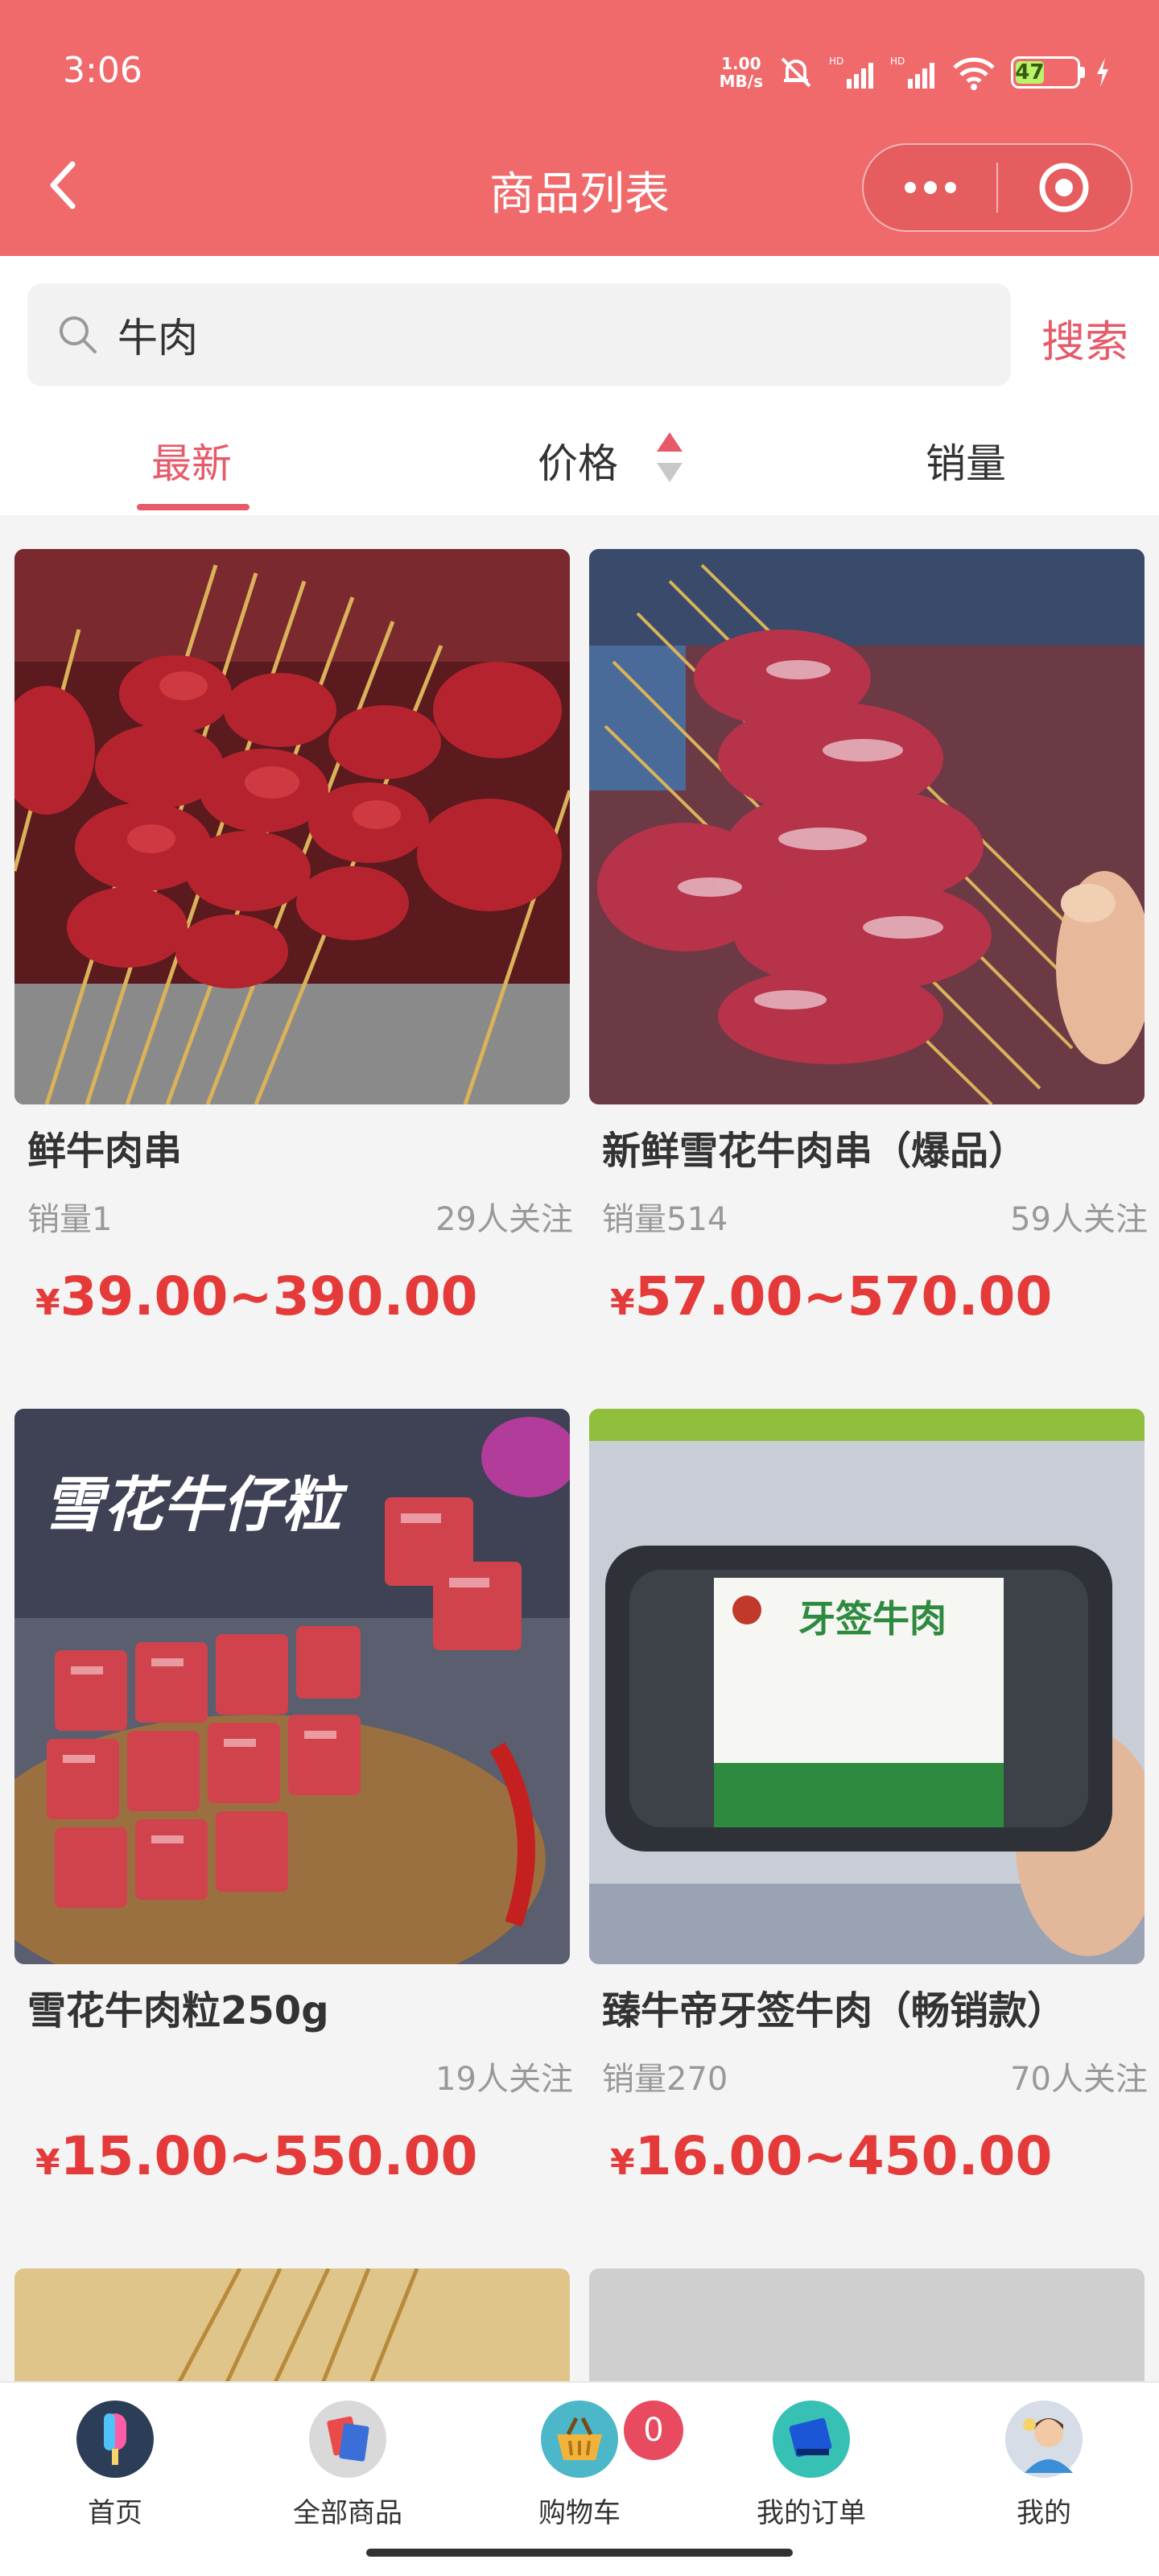  I want to click on close-miniprogram-button, so click(1064, 187).